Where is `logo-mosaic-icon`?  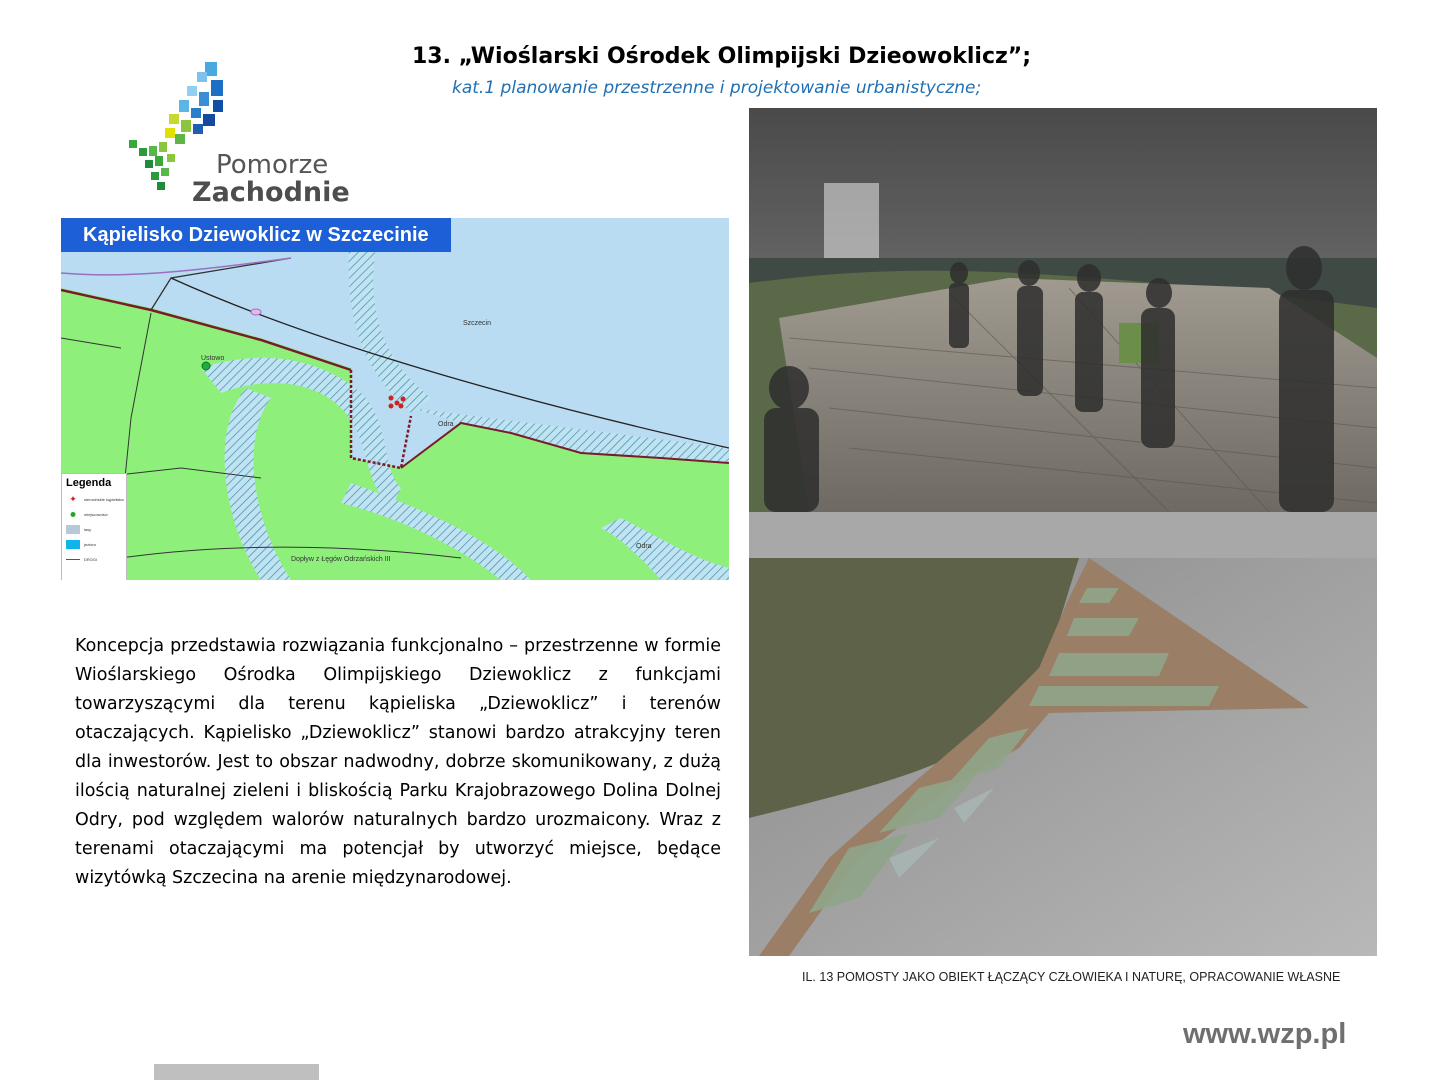
logo-mosaic-icon is located at coordinates (176, 126).